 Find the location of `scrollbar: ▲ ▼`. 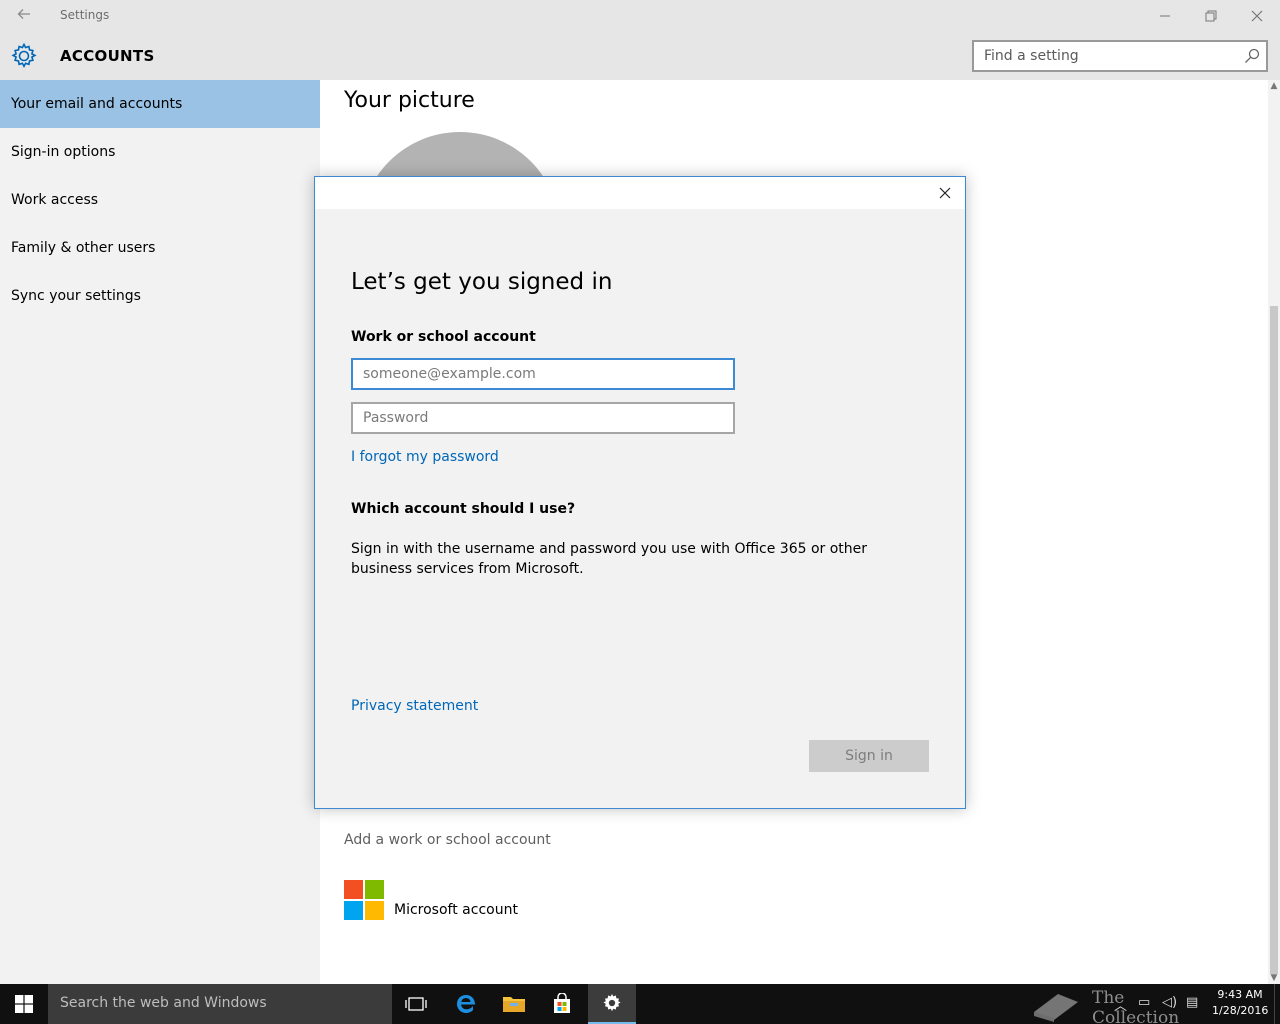

scrollbar: ▲ ▼ is located at coordinates (1274, 532).